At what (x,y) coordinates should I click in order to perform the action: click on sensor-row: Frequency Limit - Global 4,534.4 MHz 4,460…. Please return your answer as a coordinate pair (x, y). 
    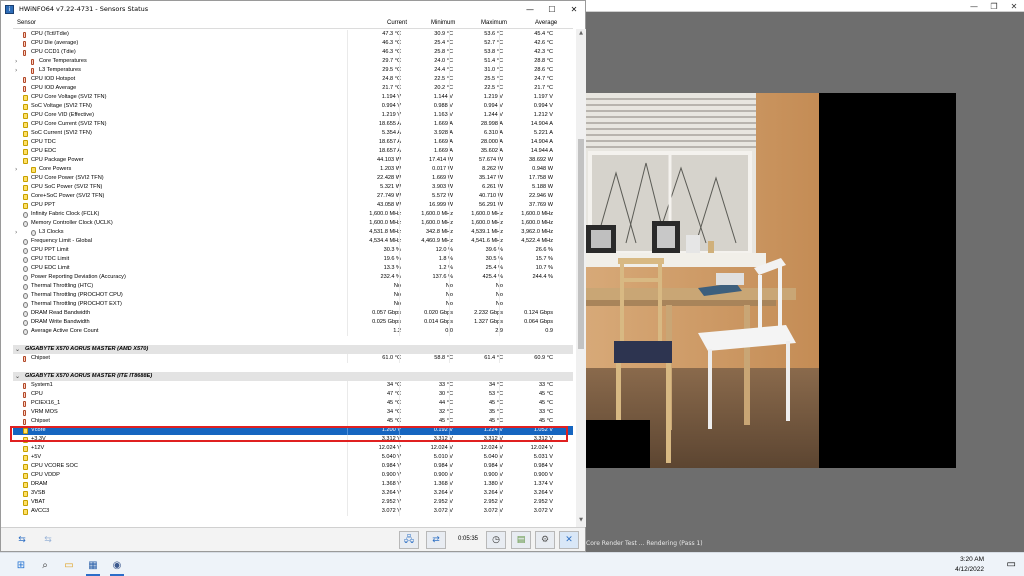
    Looking at the image, I should click on (293, 241).